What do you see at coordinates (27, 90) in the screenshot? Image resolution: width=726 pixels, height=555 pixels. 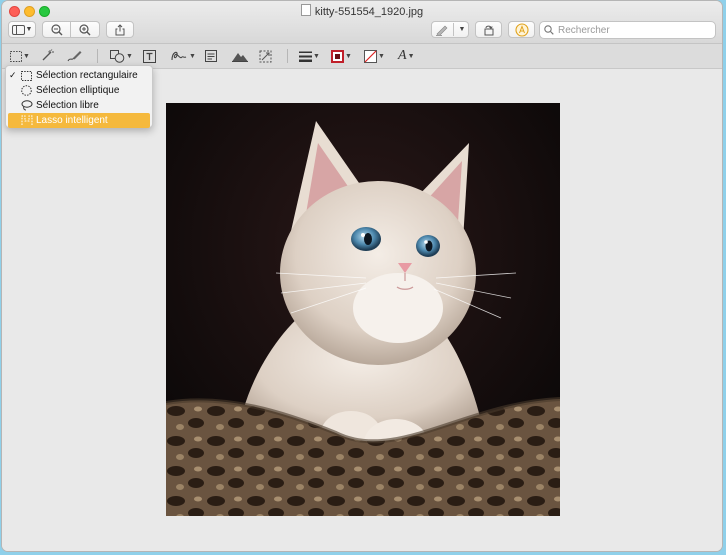 I see `dashed-ellipse-icon` at bounding box center [27, 90].